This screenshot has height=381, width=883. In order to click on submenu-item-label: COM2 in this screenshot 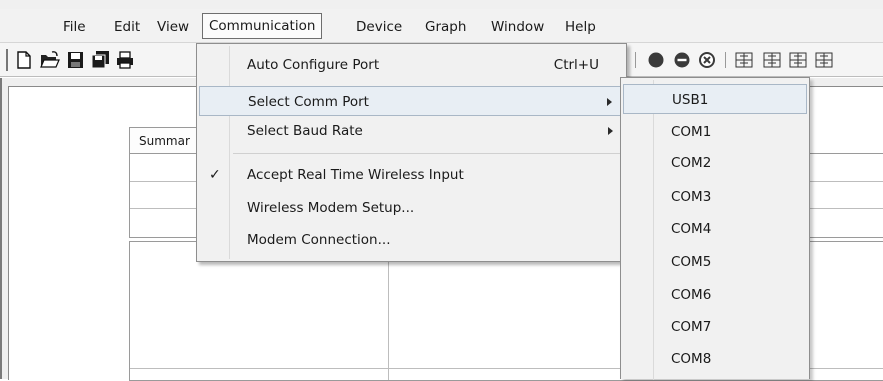, I will do `click(691, 163)`.